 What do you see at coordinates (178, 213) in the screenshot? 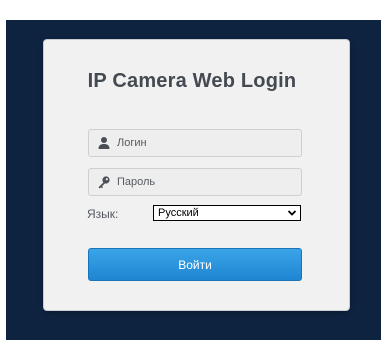
I see `language-selected-value: Русский` at bounding box center [178, 213].